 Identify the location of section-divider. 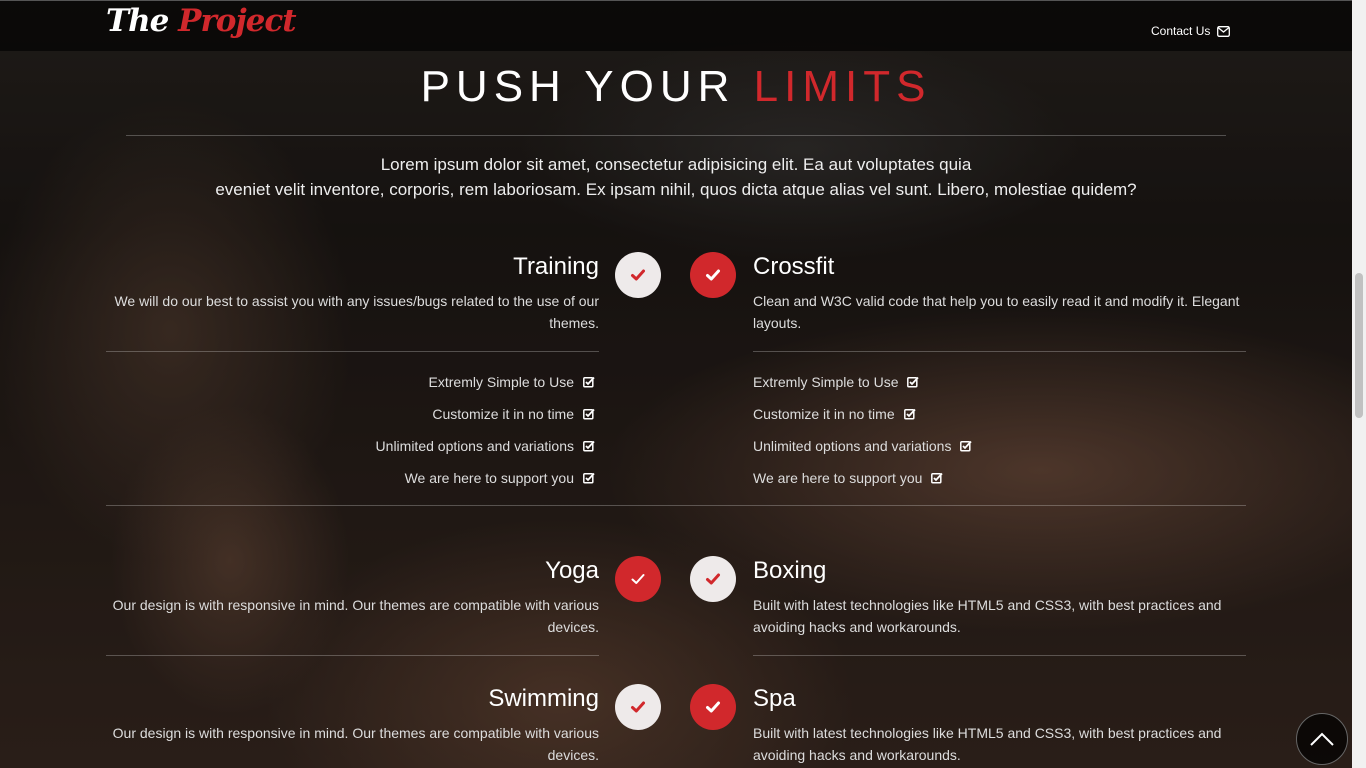
(676, 505).